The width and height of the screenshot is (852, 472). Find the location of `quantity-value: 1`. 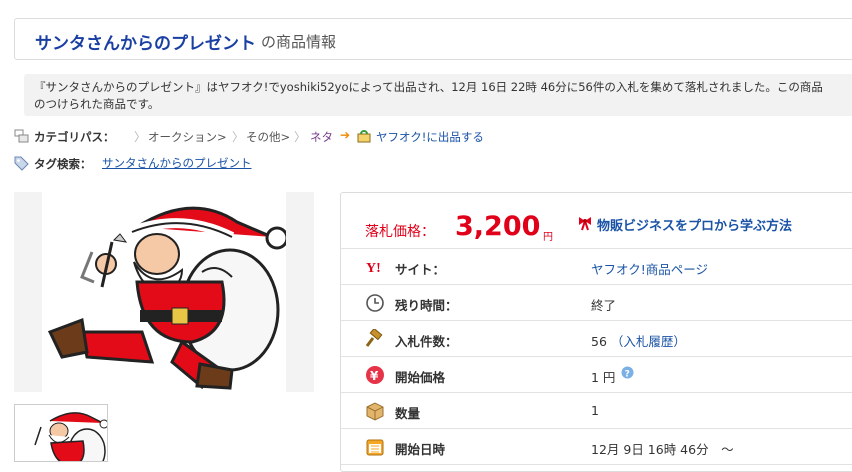

quantity-value: 1 is located at coordinates (595, 410).